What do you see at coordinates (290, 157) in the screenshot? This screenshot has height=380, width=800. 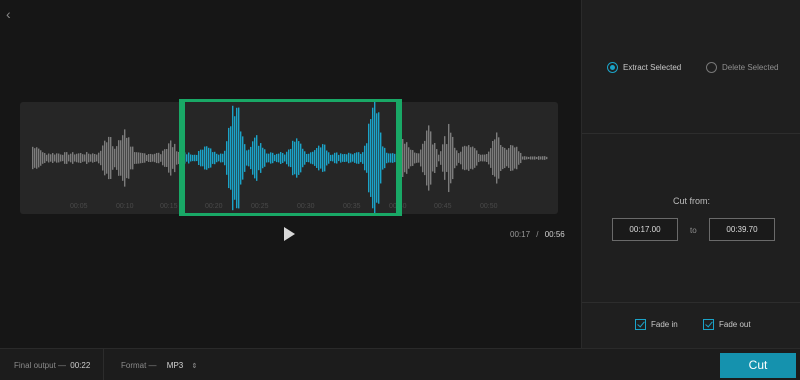 I see `selection-range` at bounding box center [290, 157].